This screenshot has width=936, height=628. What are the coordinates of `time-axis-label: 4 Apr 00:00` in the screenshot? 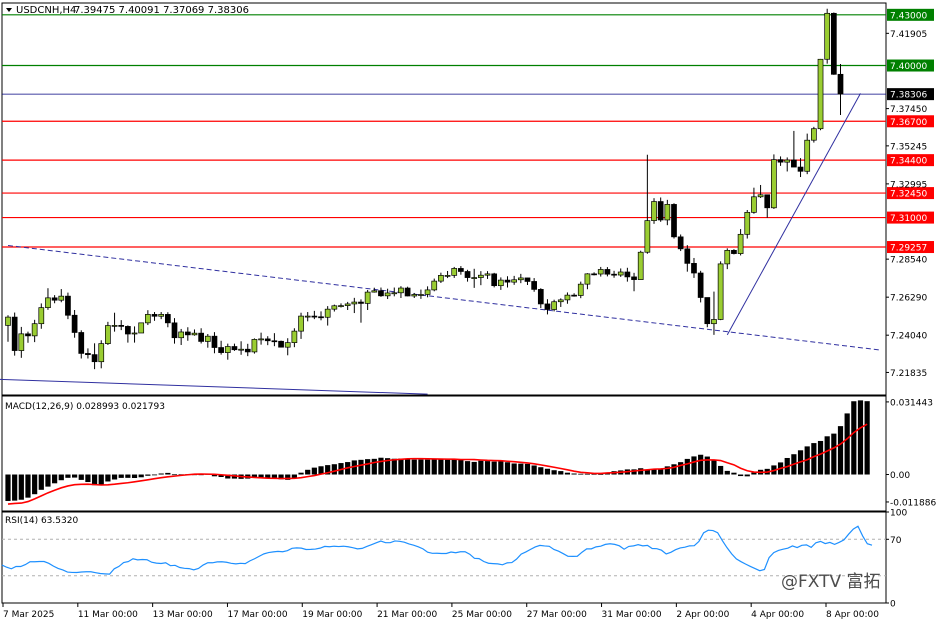 It's located at (777, 615).